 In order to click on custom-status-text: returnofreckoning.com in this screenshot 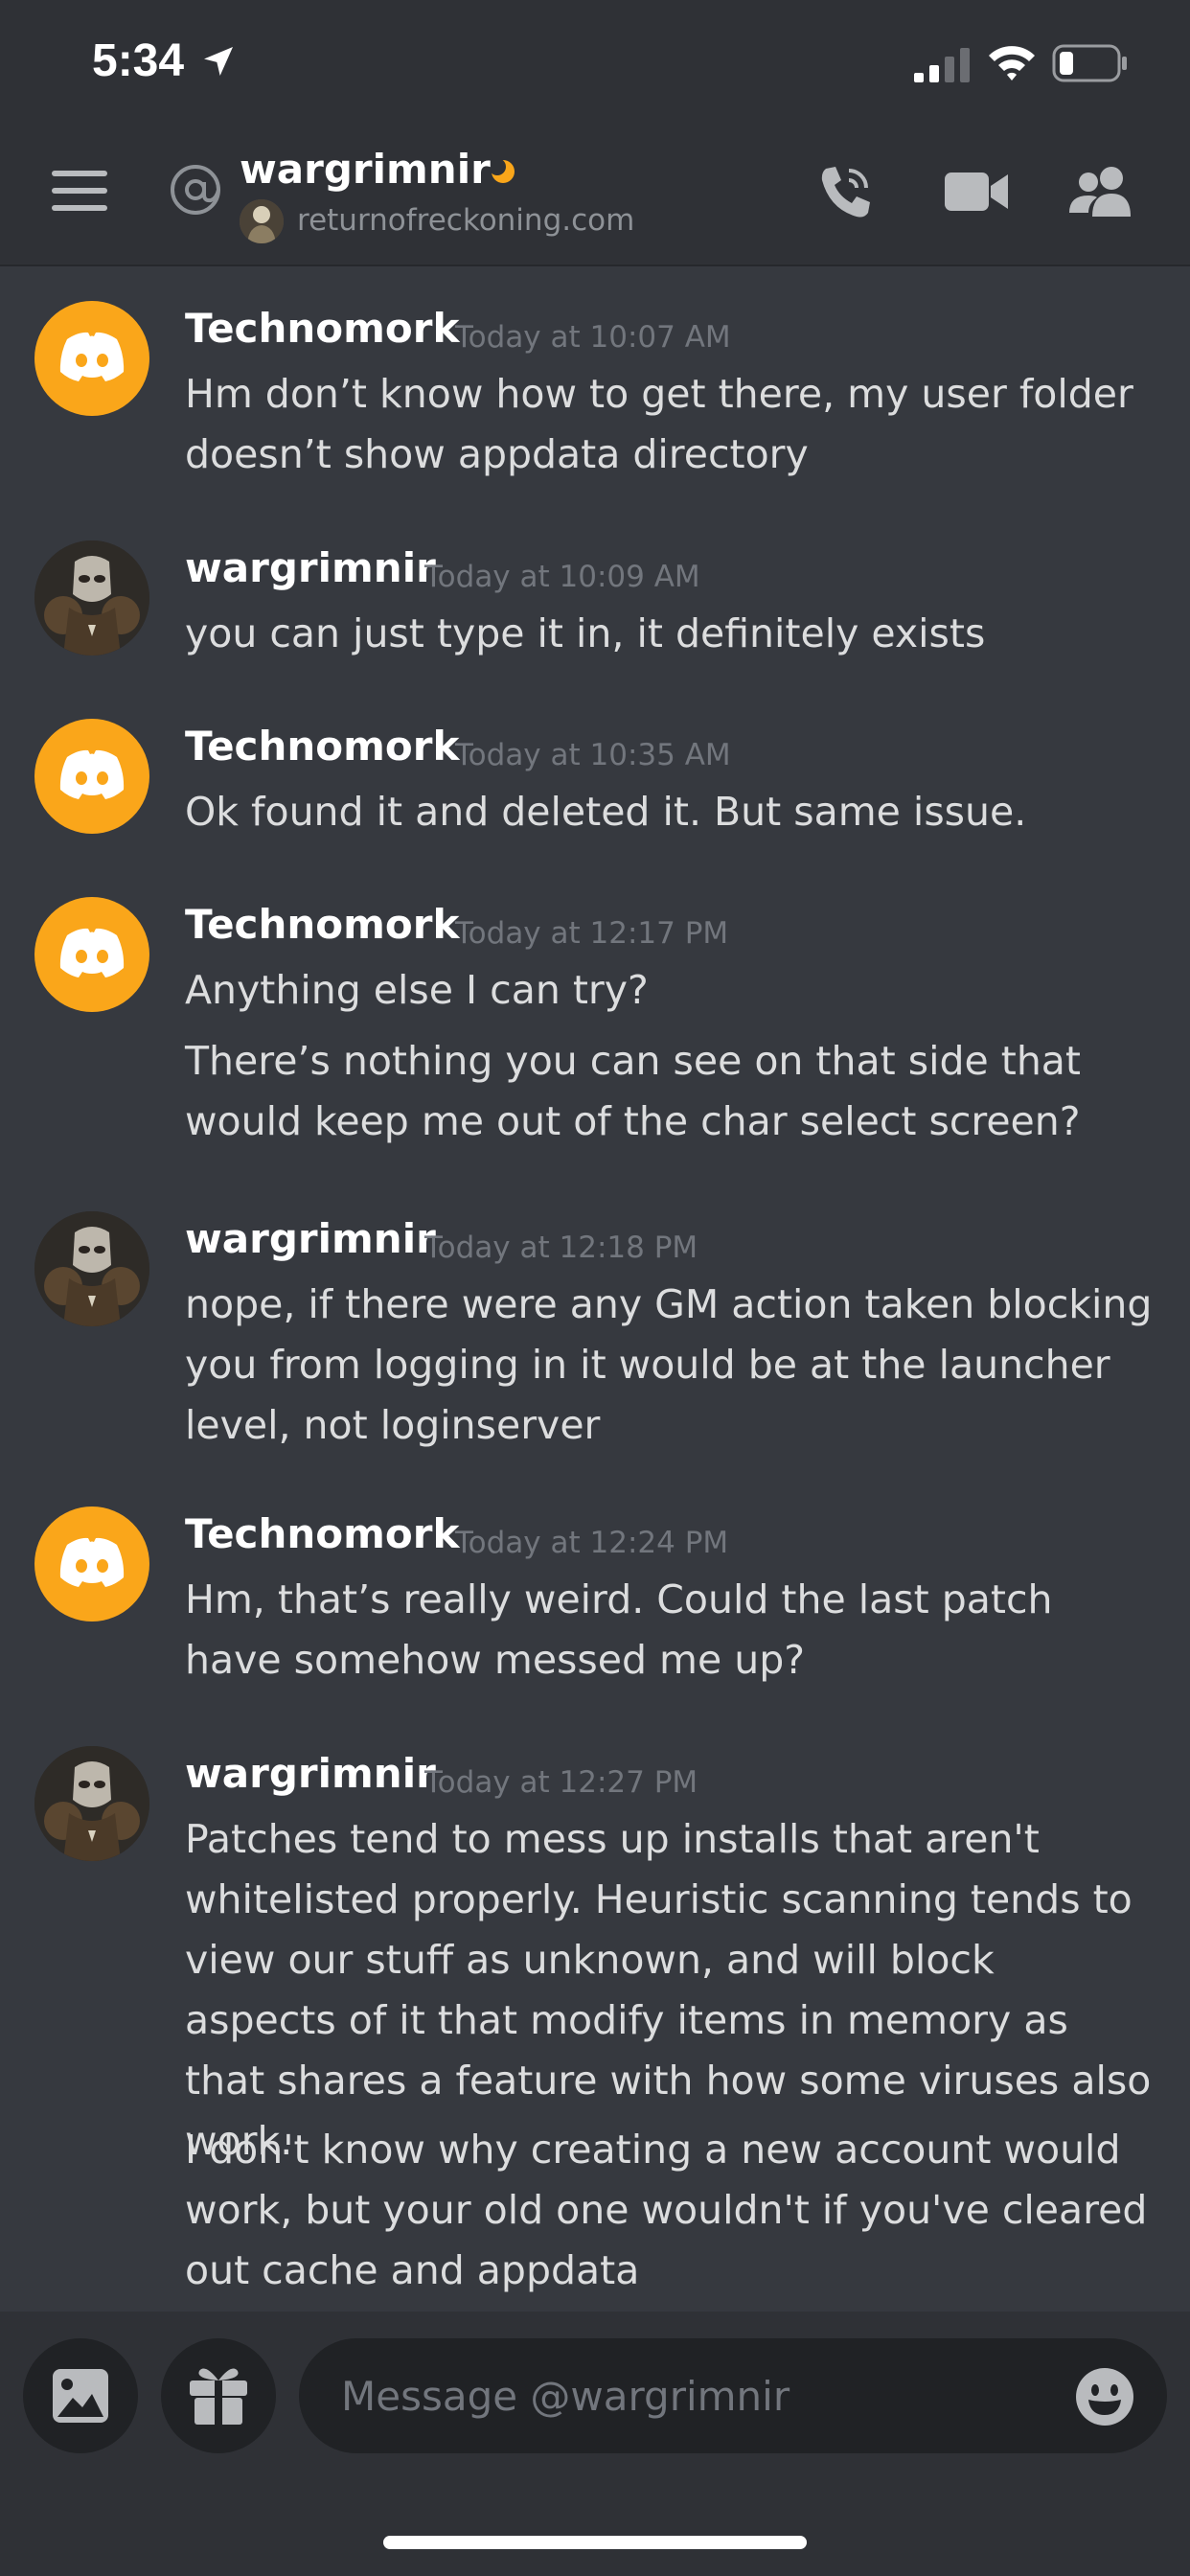, I will do `click(466, 220)`.